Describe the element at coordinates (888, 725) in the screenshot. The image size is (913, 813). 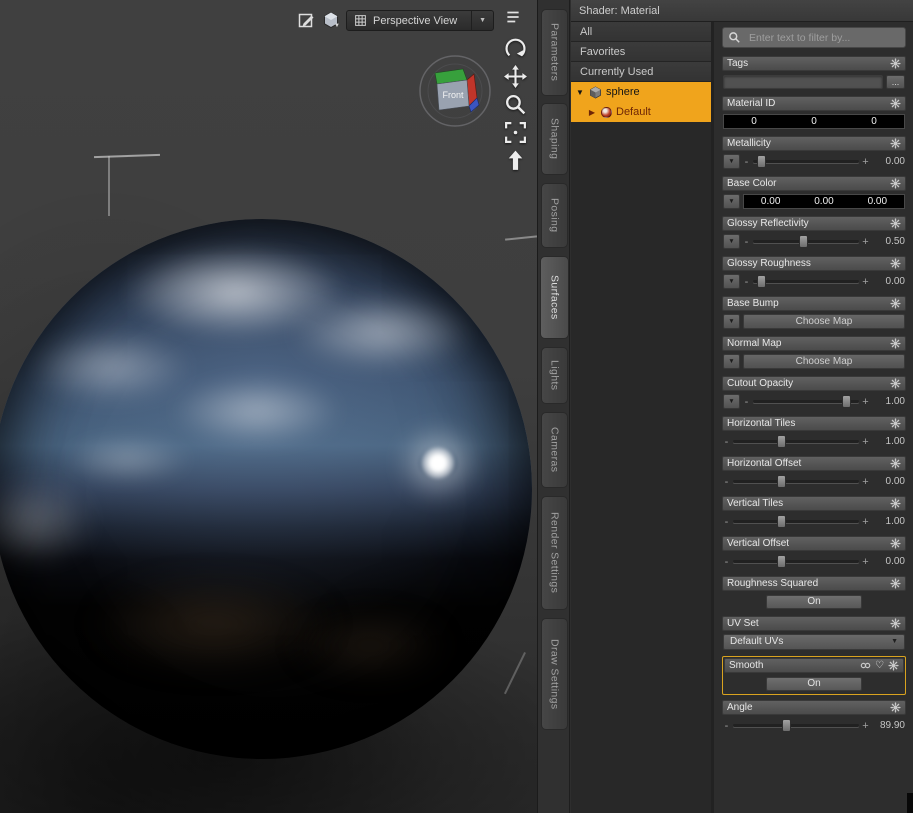
I see `angle-value: 89.90` at that location.